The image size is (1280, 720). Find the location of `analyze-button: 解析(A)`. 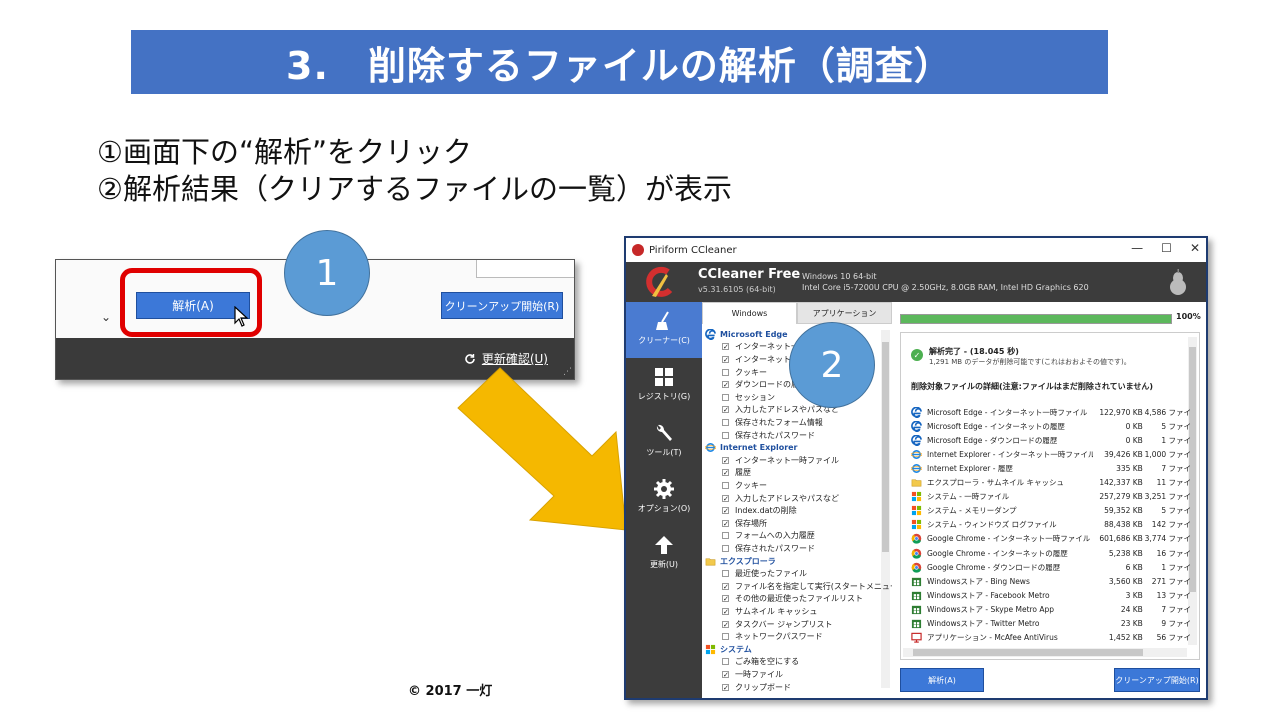

analyze-button: 解析(A) is located at coordinates (942, 680).